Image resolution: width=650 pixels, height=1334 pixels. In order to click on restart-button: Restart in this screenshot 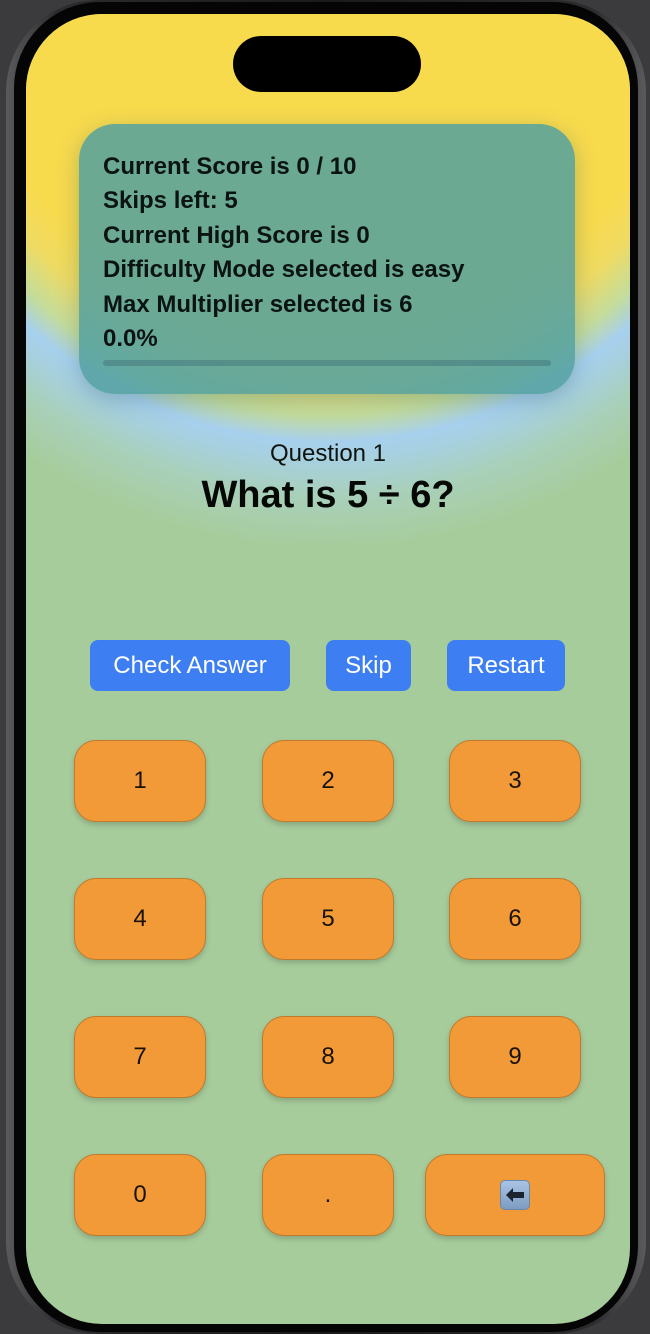, I will do `click(506, 665)`.